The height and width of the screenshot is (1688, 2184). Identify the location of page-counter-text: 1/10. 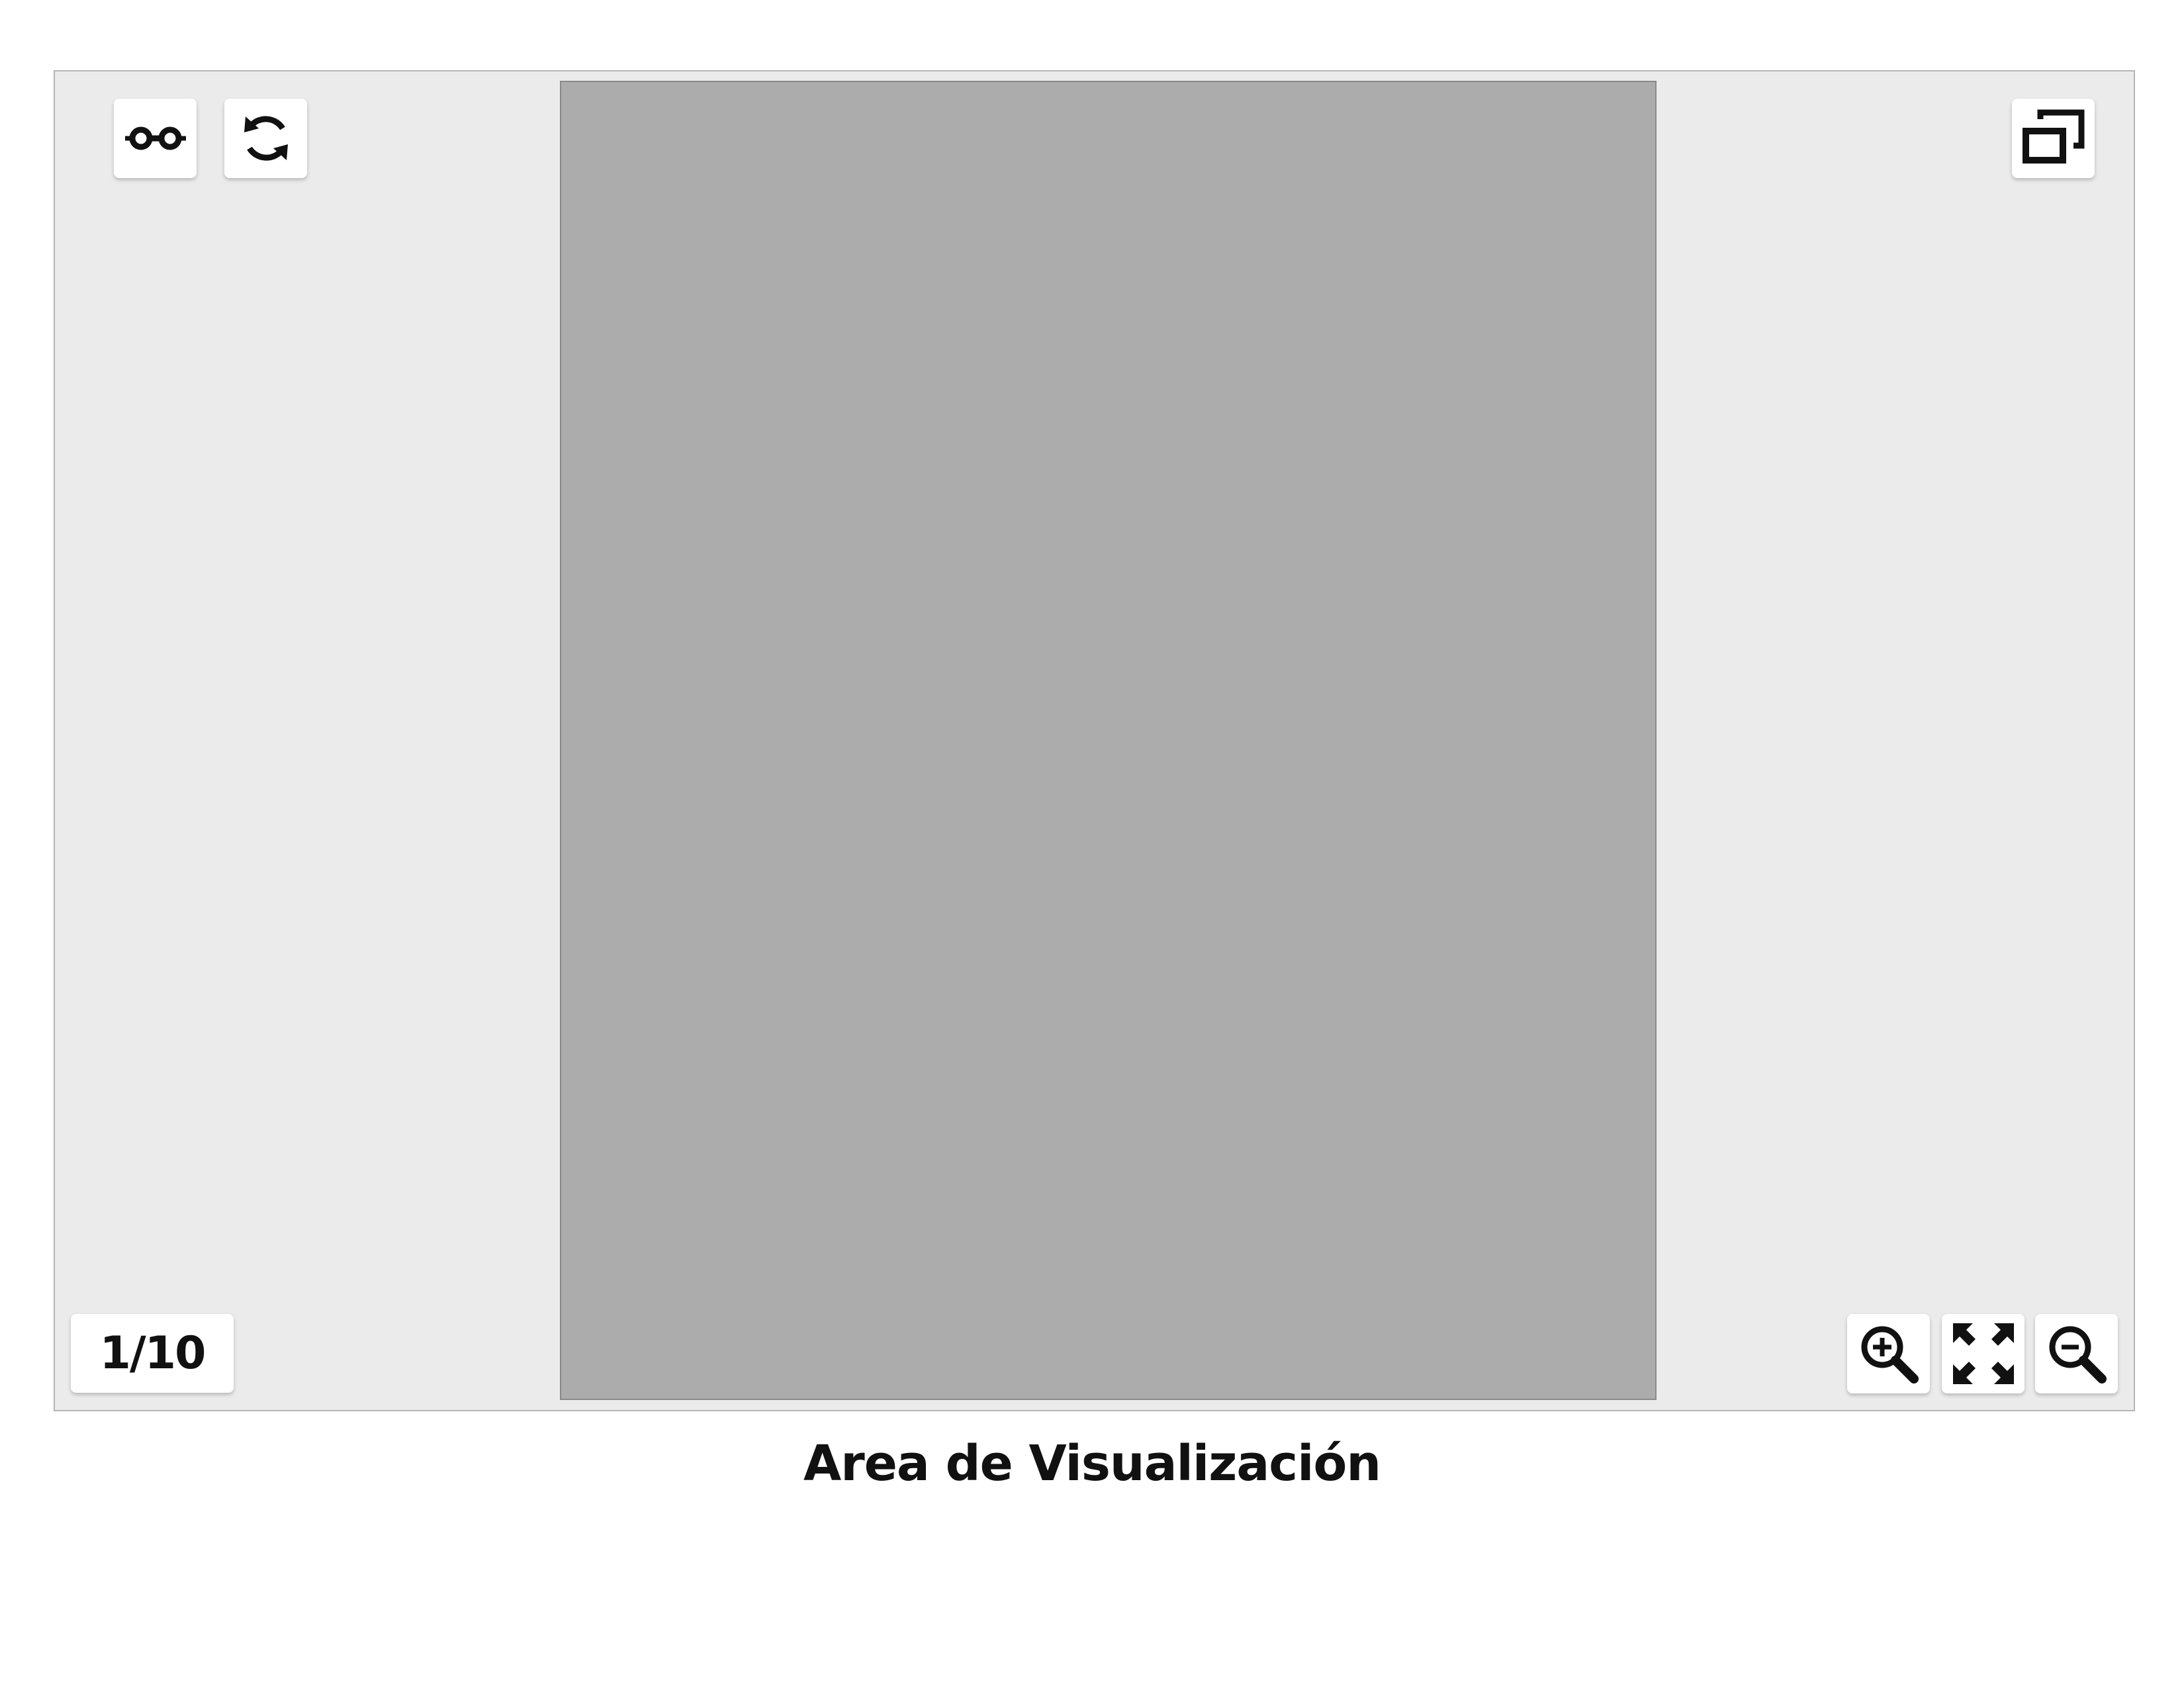
(152, 1353).